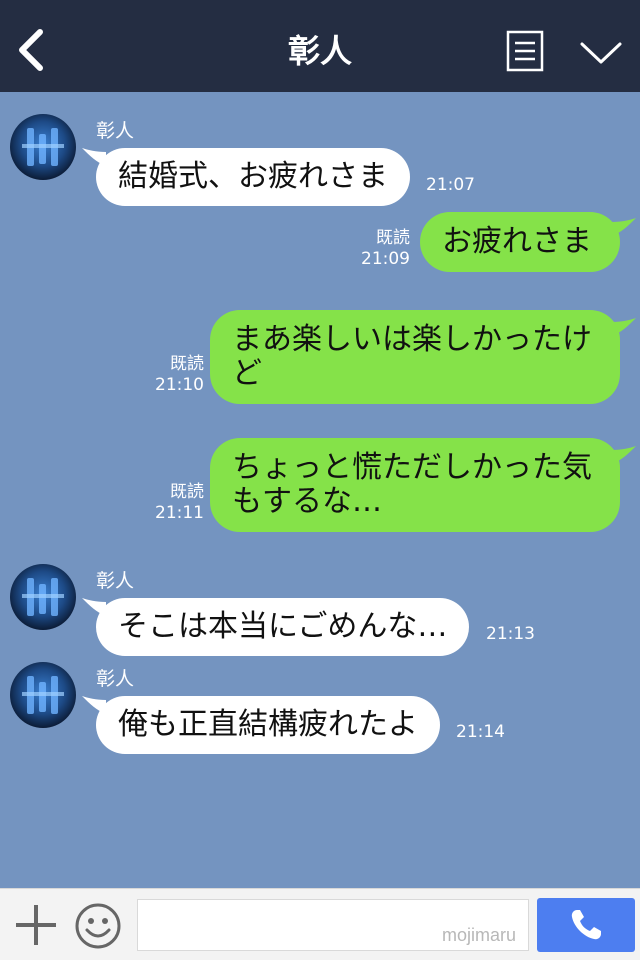 The width and height of the screenshot is (640, 960). Describe the element at coordinates (450, 185) in the screenshot. I see `message-time: 21:07` at that location.